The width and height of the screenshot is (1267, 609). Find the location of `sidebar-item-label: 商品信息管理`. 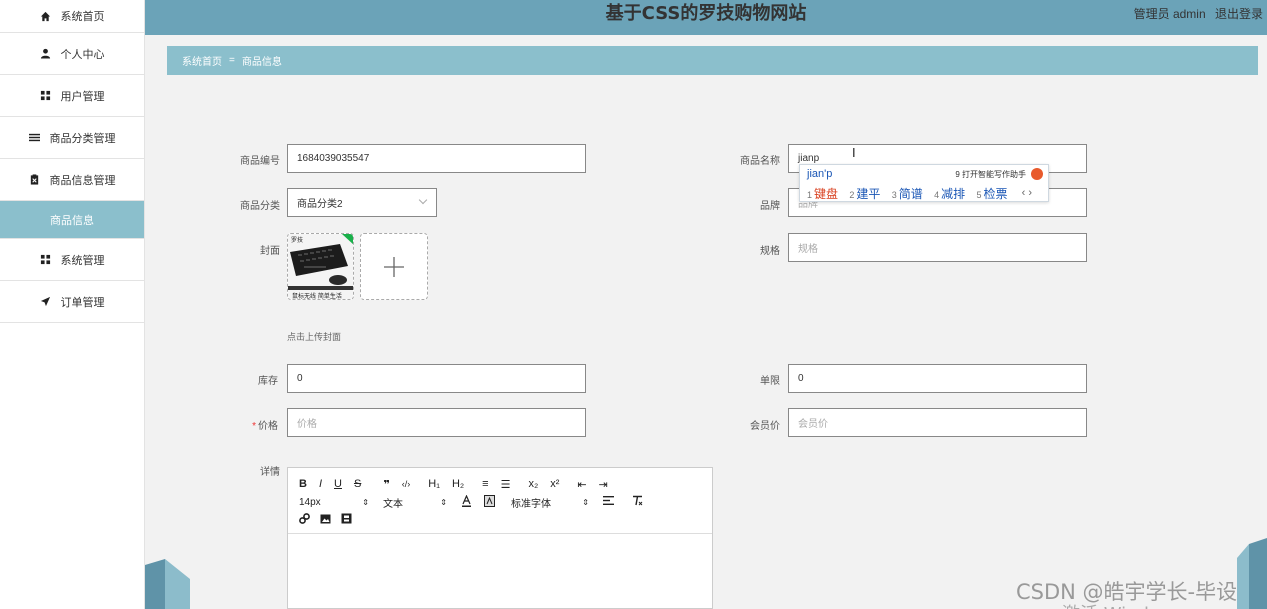

sidebar-item-label: 商品信息管理 is located at coordinates (82, 180).